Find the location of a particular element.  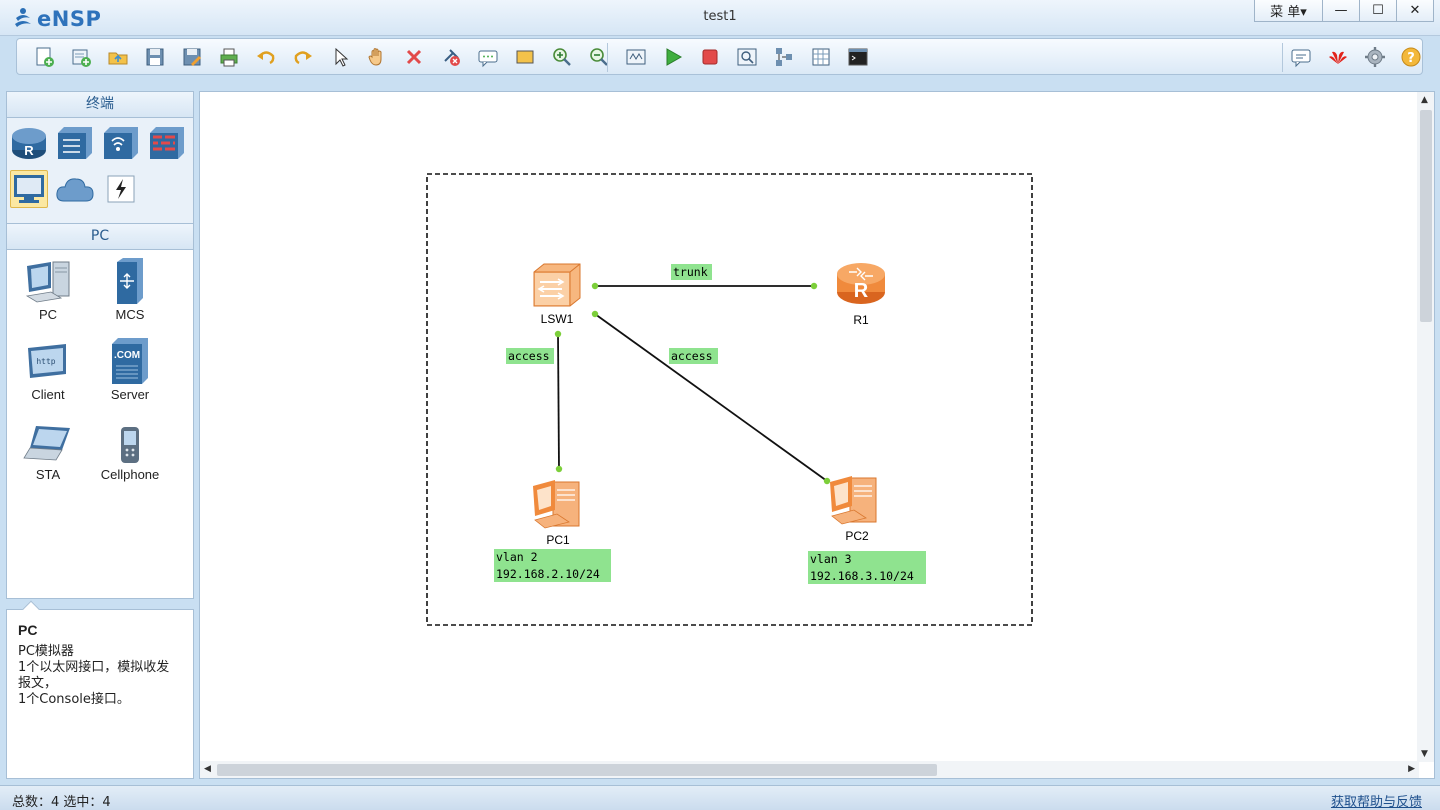

pc-pc2-icon is located at coordinates (853, 500).